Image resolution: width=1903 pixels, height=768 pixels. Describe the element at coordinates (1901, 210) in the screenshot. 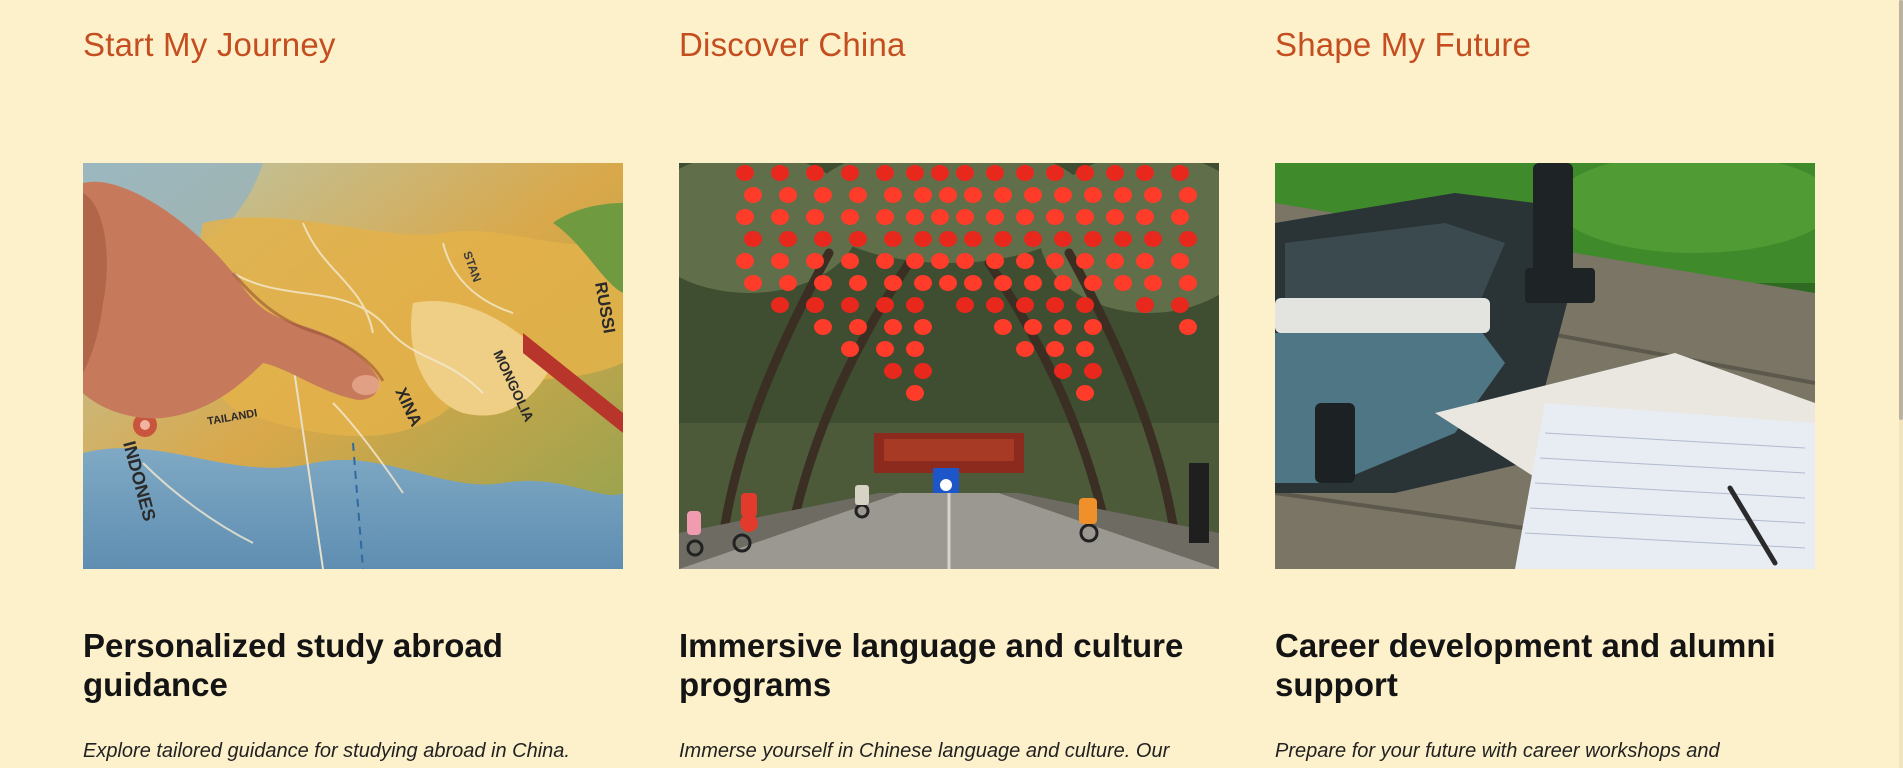

I see `scrollbar-thumb` at that location.